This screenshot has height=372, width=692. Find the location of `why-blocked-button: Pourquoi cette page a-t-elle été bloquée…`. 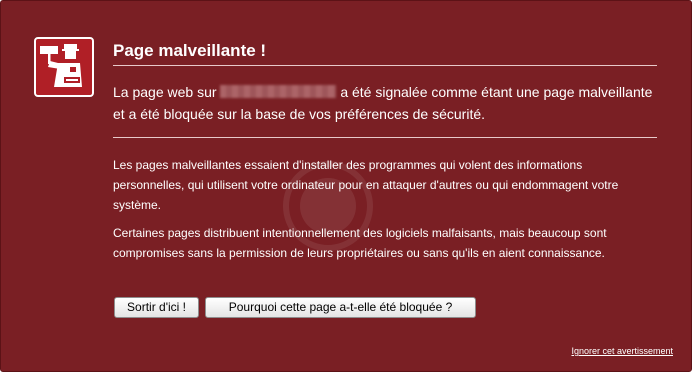

why-blocked-button: Pourquoi cette page a-t-elle été bloquée… is located at coordinates (340, 307).